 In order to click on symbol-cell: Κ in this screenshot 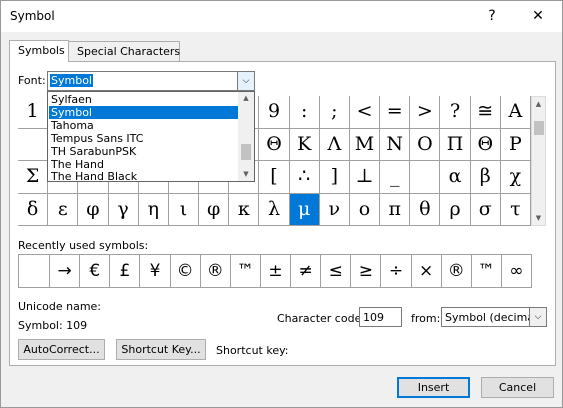, I will do `click(304, 144)`.